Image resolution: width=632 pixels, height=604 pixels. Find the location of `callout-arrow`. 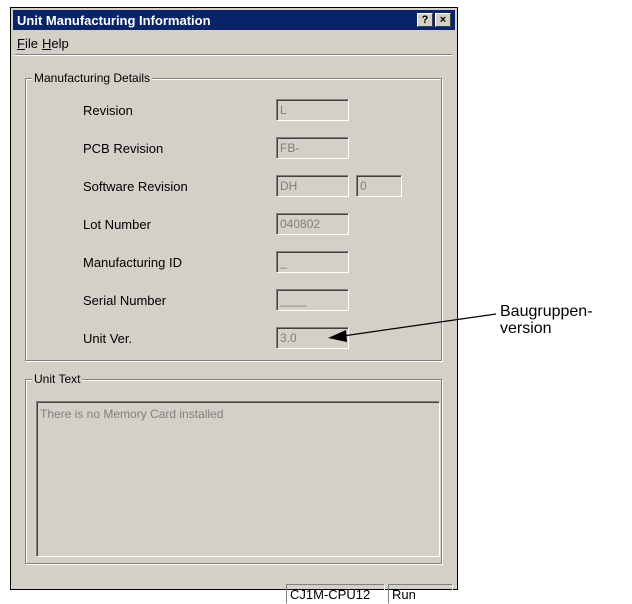

callout-arrow is located at coordinates (412, 327).